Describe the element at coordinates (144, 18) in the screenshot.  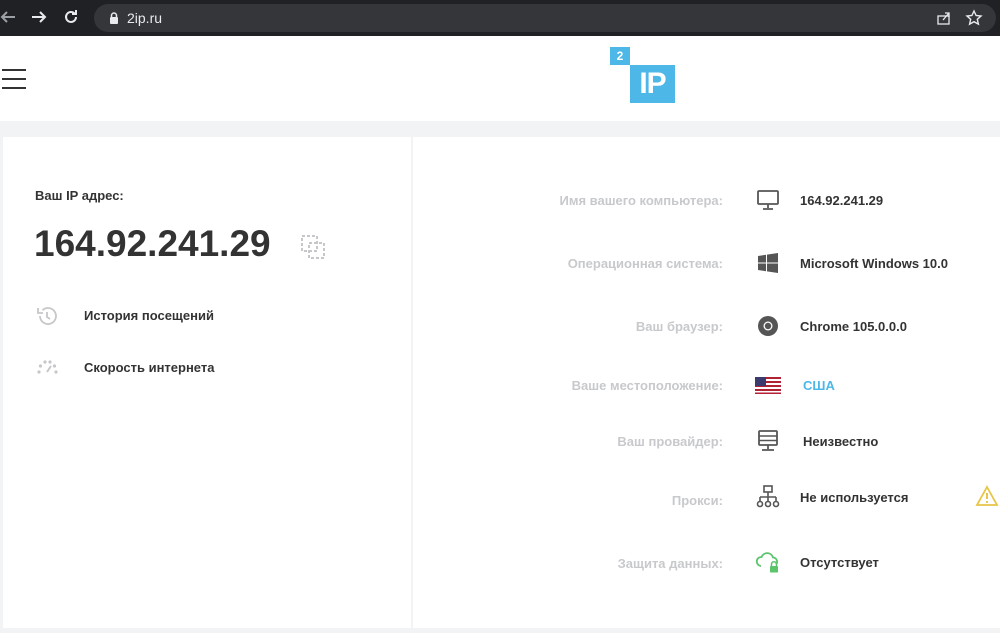
I see `url-text: 2ip.ru` at that location.